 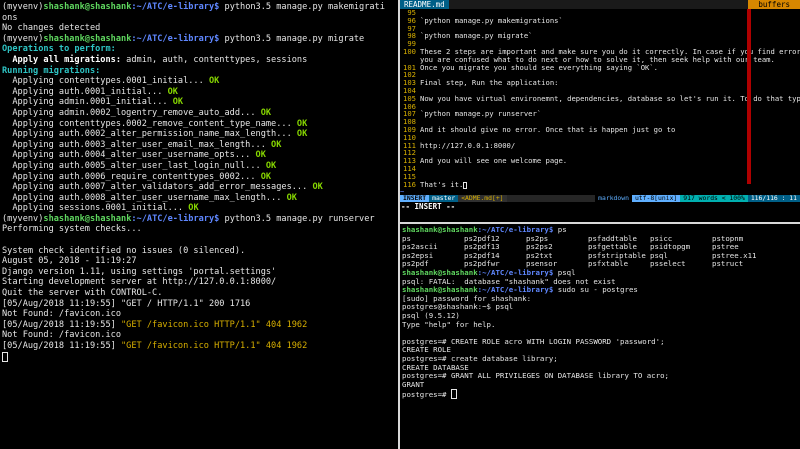 What do you see at coordinates (82, 293) in the screenshot?
I see `output-line: Quit the server with CONTROL-C.` at bounding box center [82, 293].